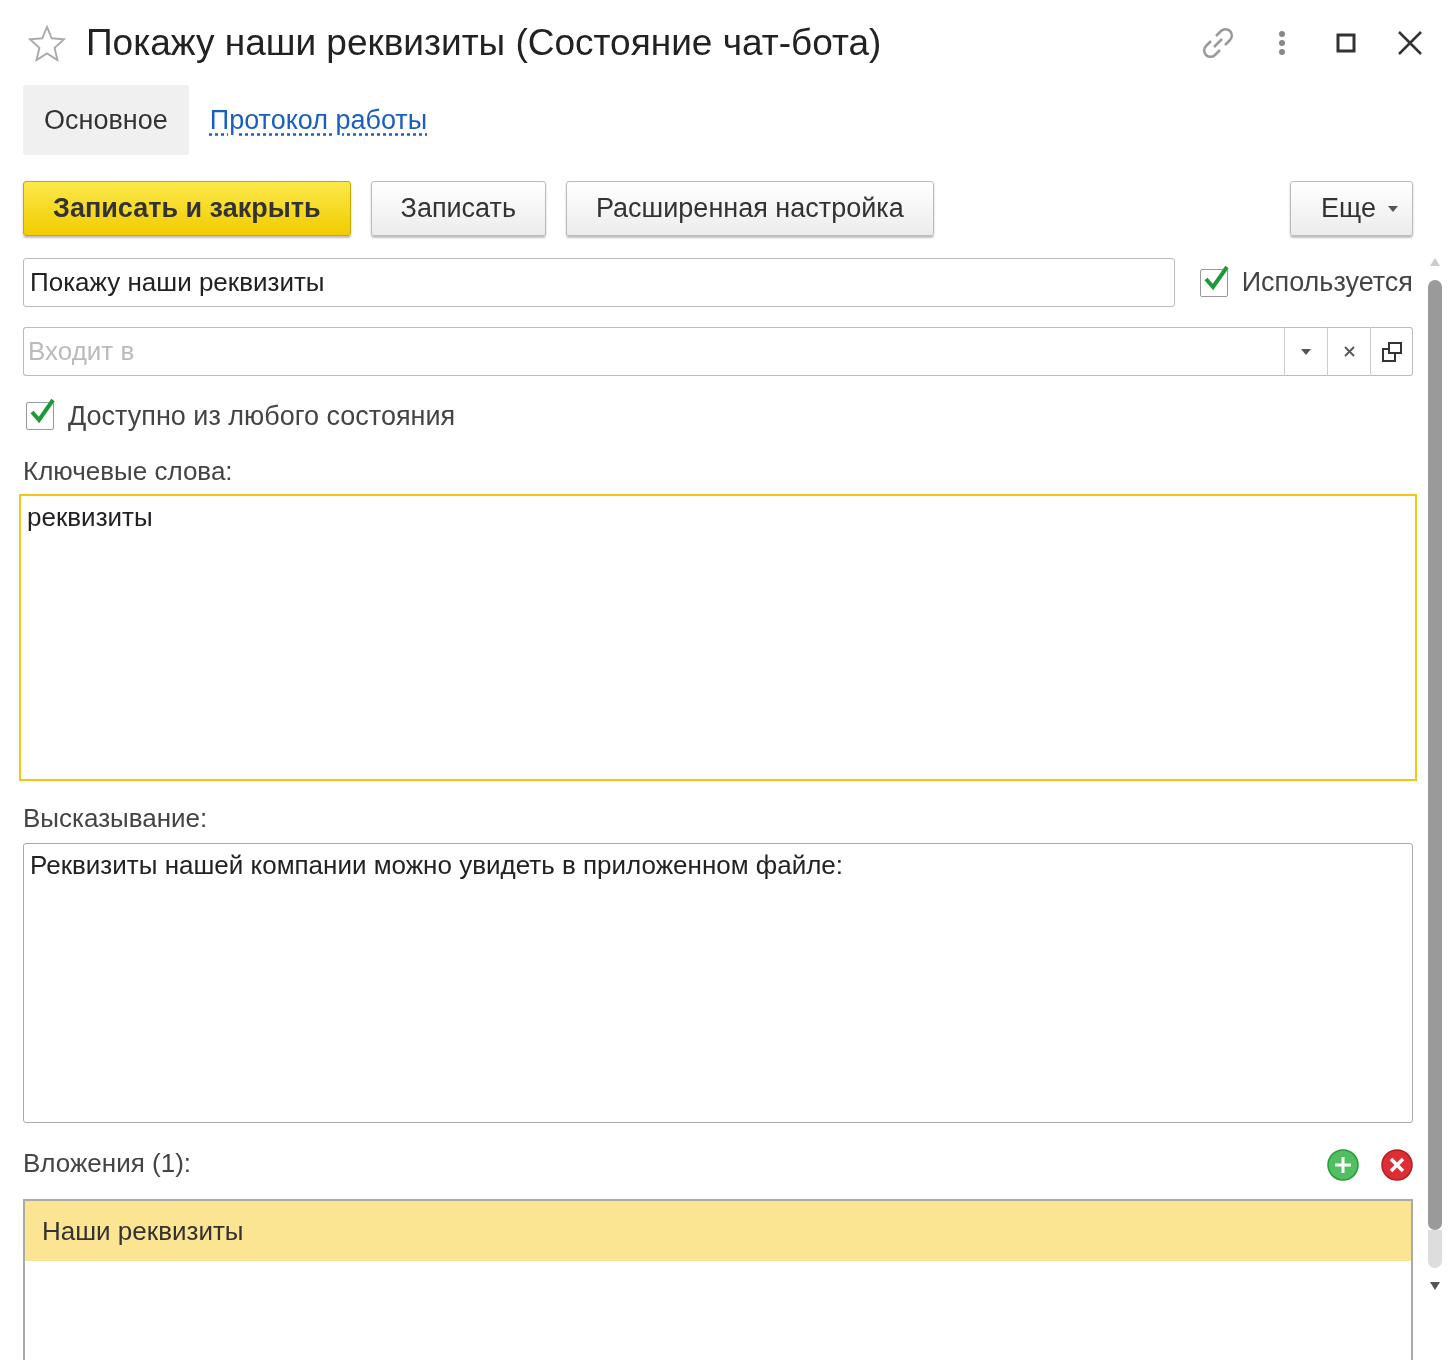 The height and width of the screenshot is (1360, 1451). Describe the element at coordinates (187, 208) in the screenshot. I see `save-and-close-button: Записать и закрыть` at that location.